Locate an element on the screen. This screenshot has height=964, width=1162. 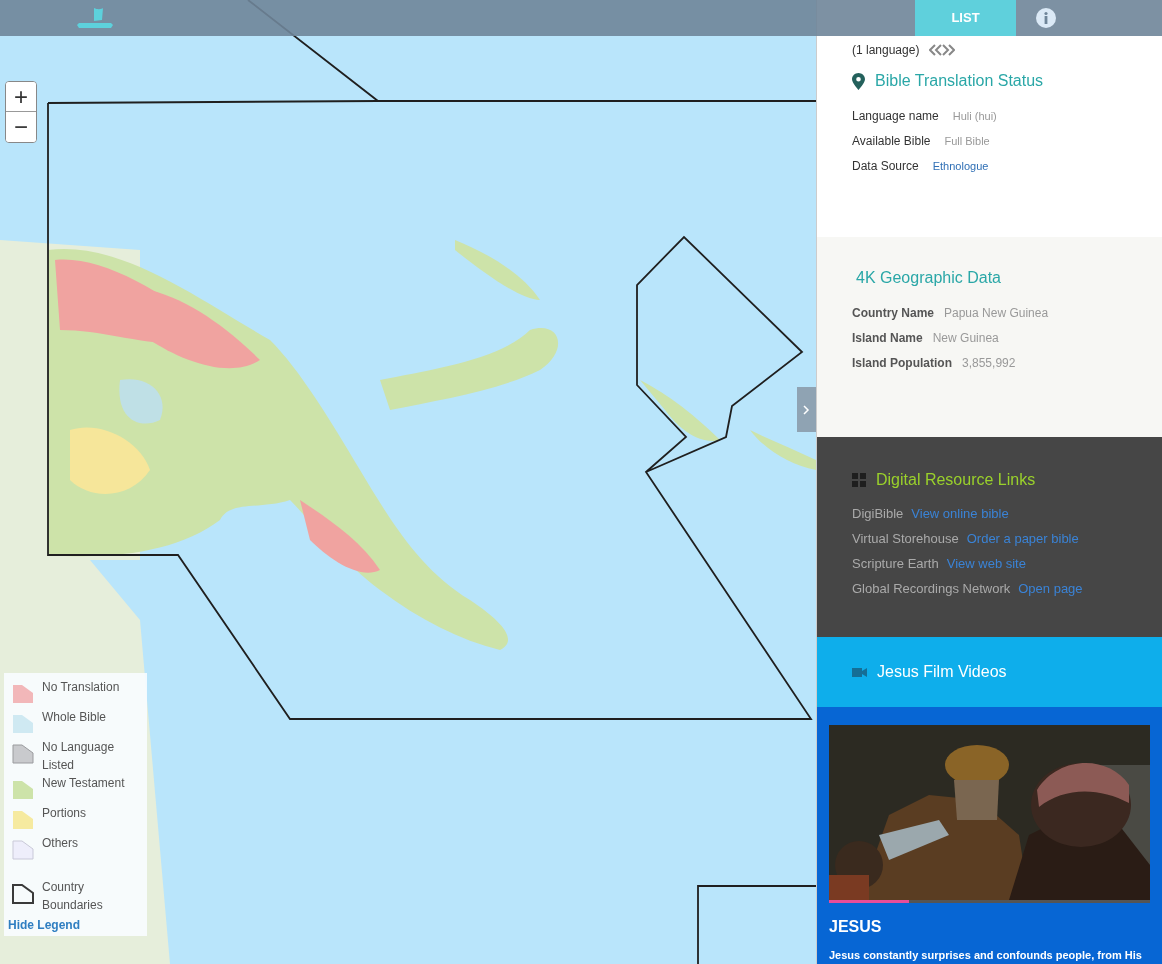
hide-legend-link: Hide Legend is located at coordinates (77, 925).